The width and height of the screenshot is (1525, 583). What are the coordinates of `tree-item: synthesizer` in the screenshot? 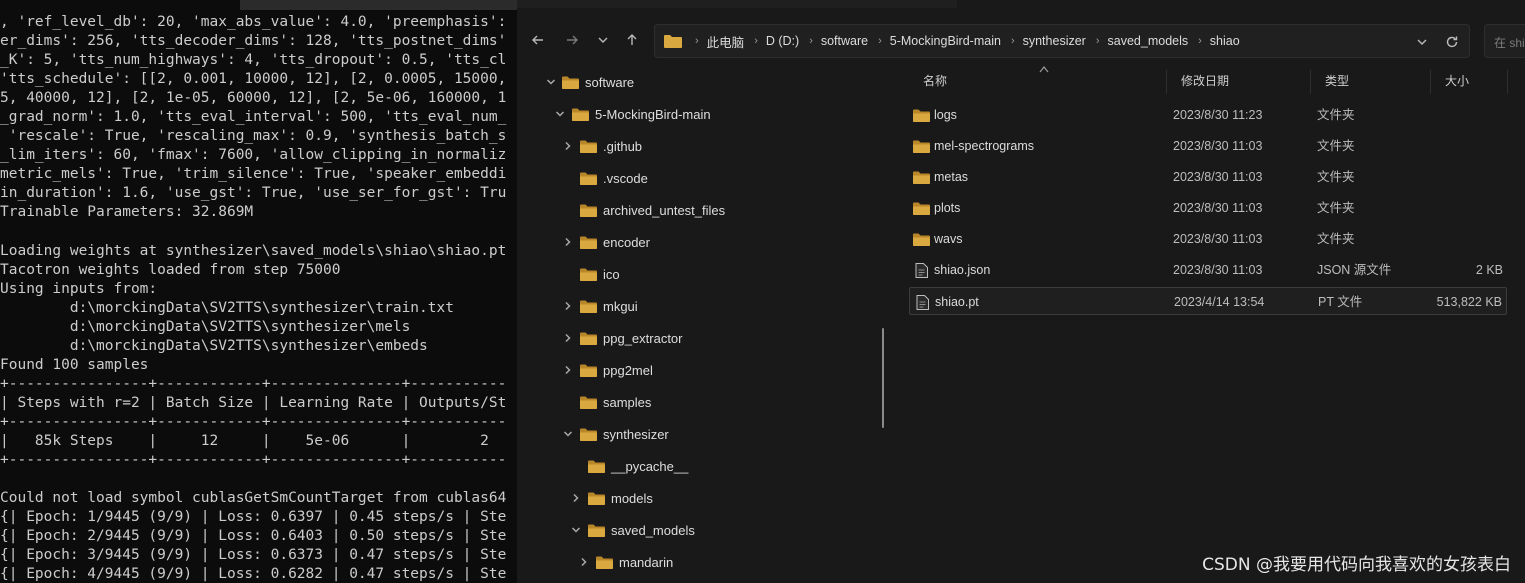 It's located at (615, 434).